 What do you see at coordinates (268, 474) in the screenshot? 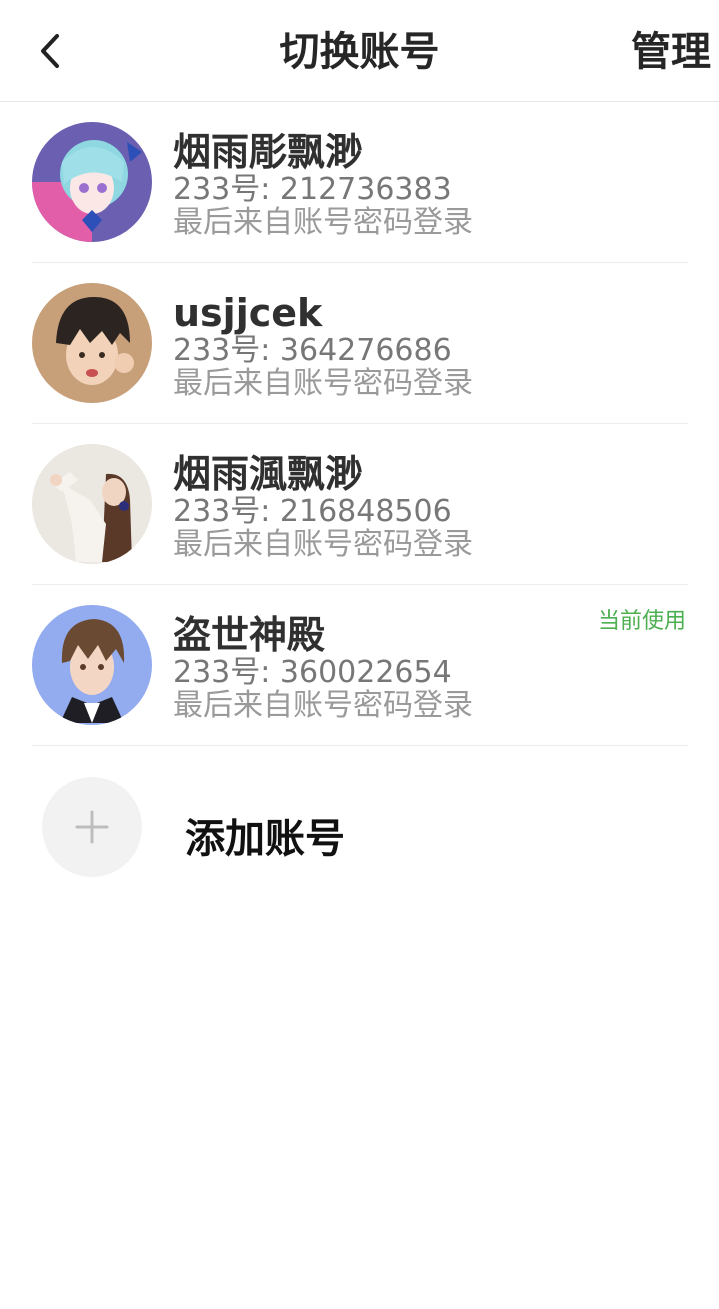
I see `account-name: 烟雨渢飘渺` at bounding box center [268, 474].